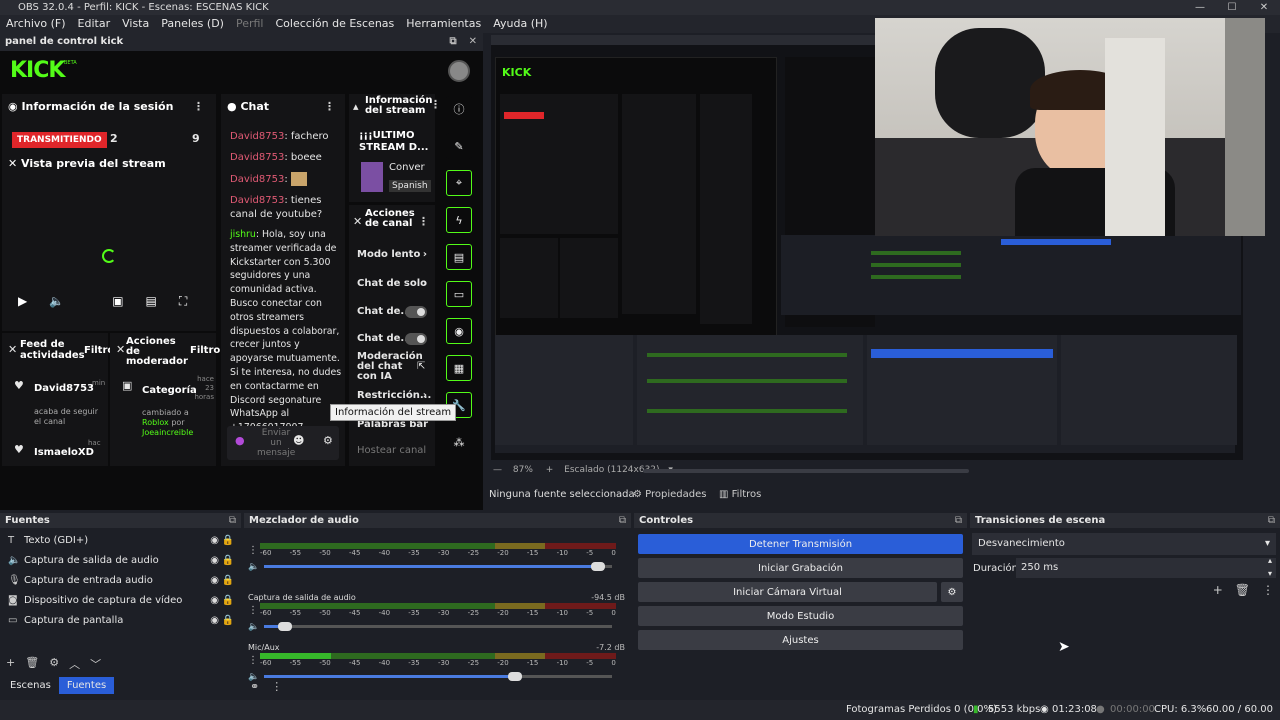  Describe the element at coordinates (459, 183) in the screenshot. I see `clip-icon: ⌖` at that location.